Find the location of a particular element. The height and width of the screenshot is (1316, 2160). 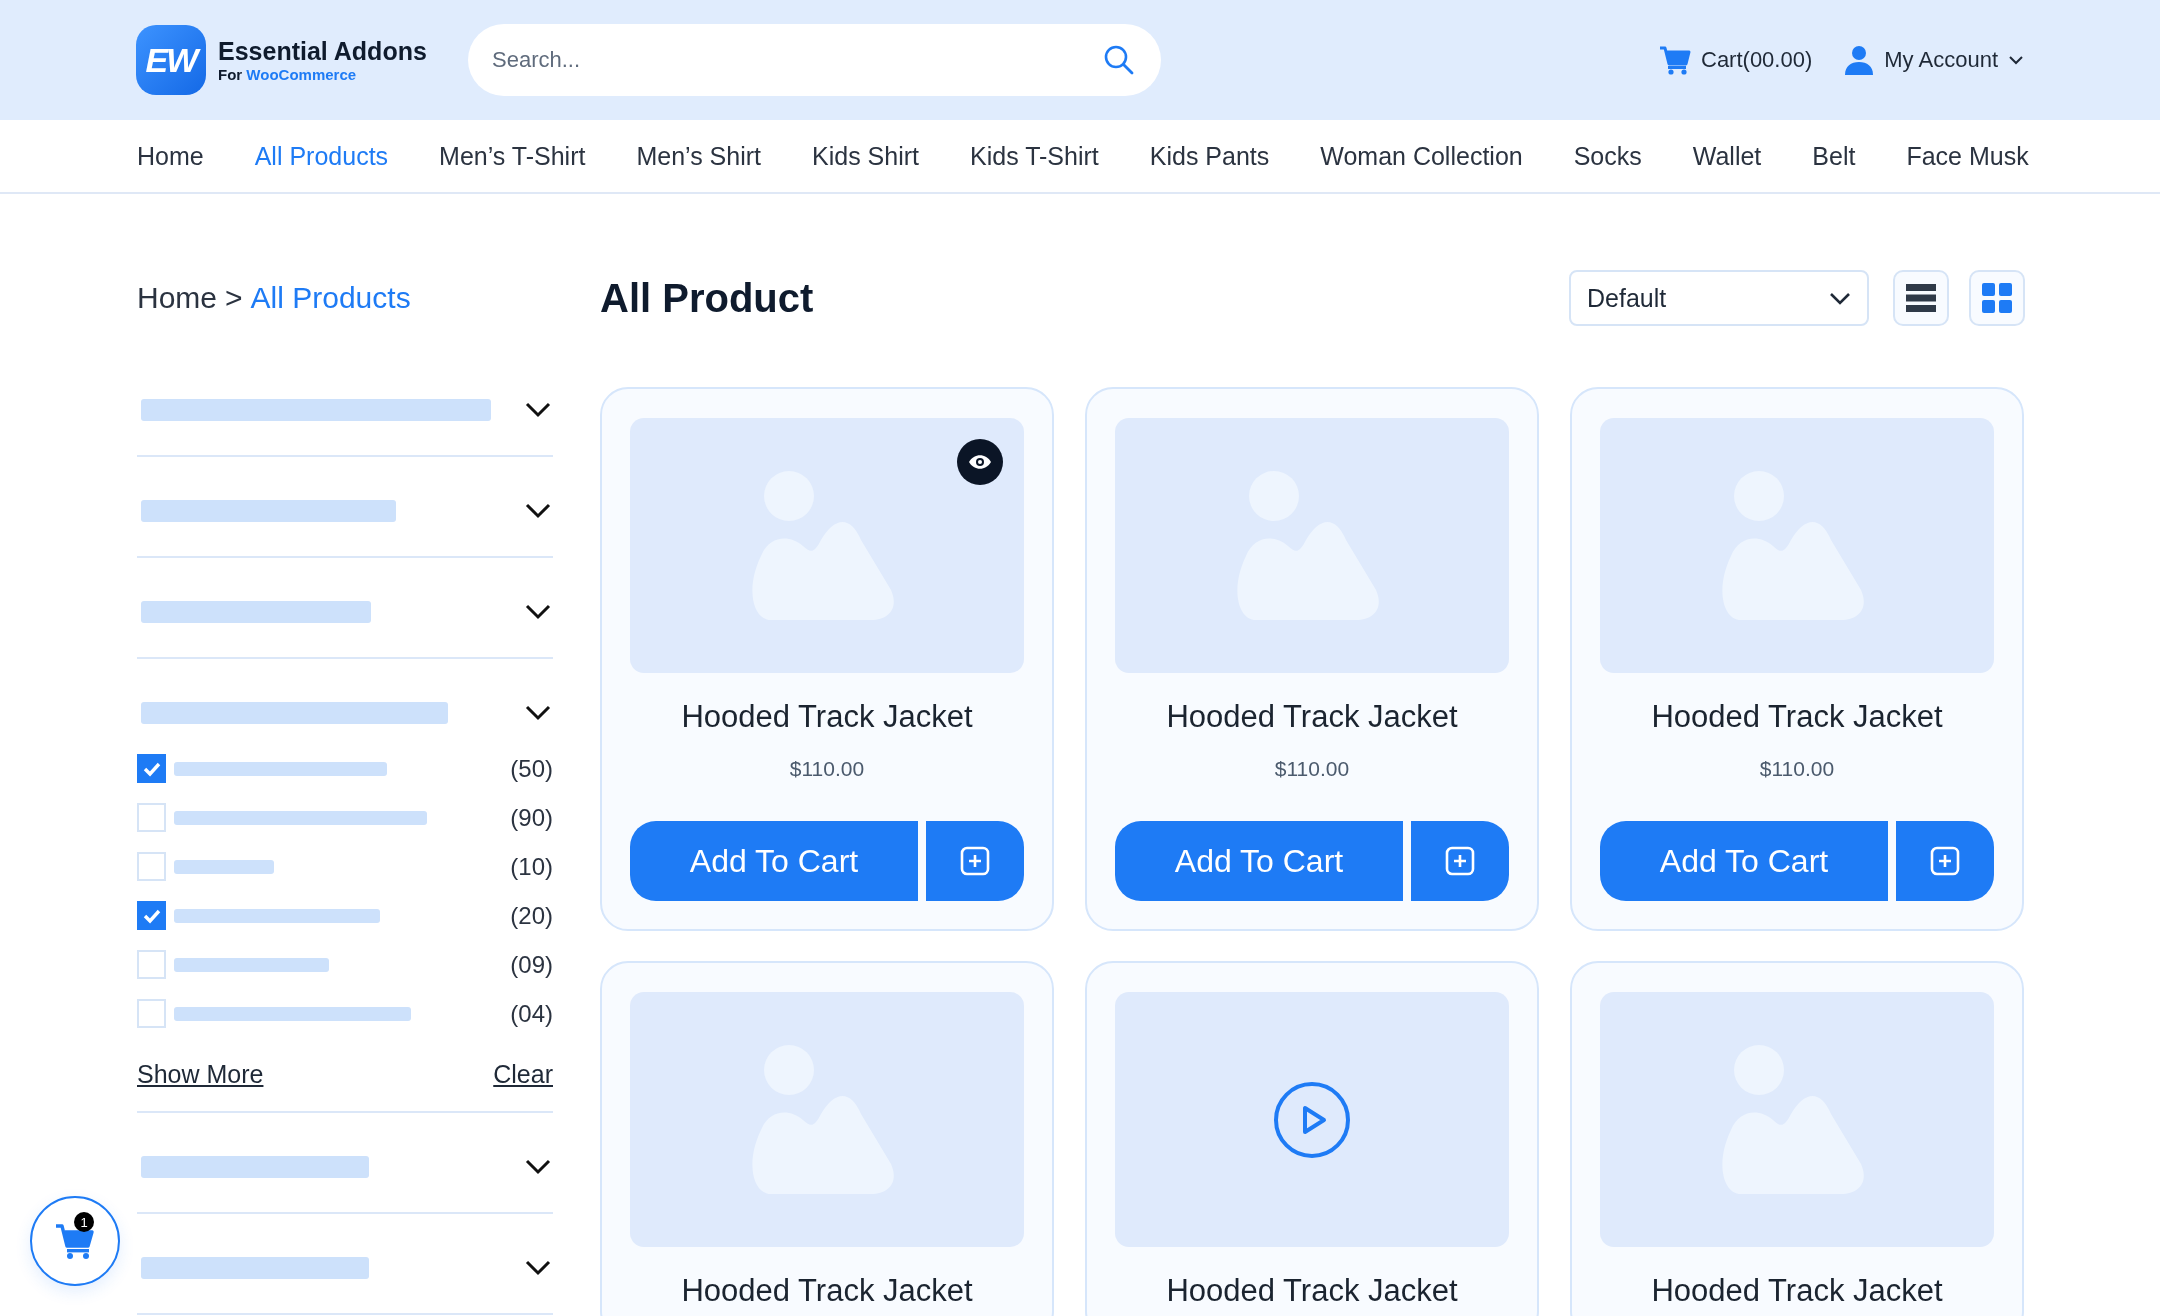

sort-dropdown: Default is located at coordinates (1719, 298).